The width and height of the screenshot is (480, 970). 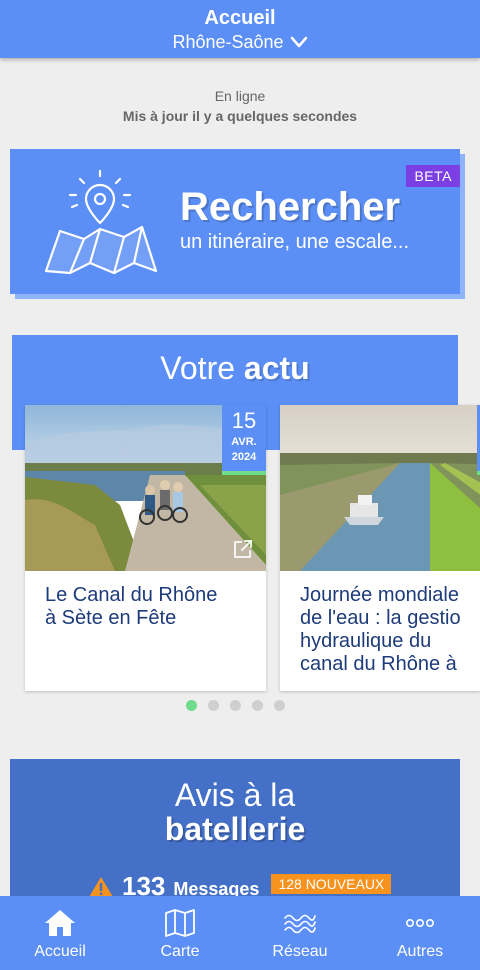 What do you see at coordinates (101, 222) in the screenshot?
I see `map-pin-icon` at bounding box center [101, 222].